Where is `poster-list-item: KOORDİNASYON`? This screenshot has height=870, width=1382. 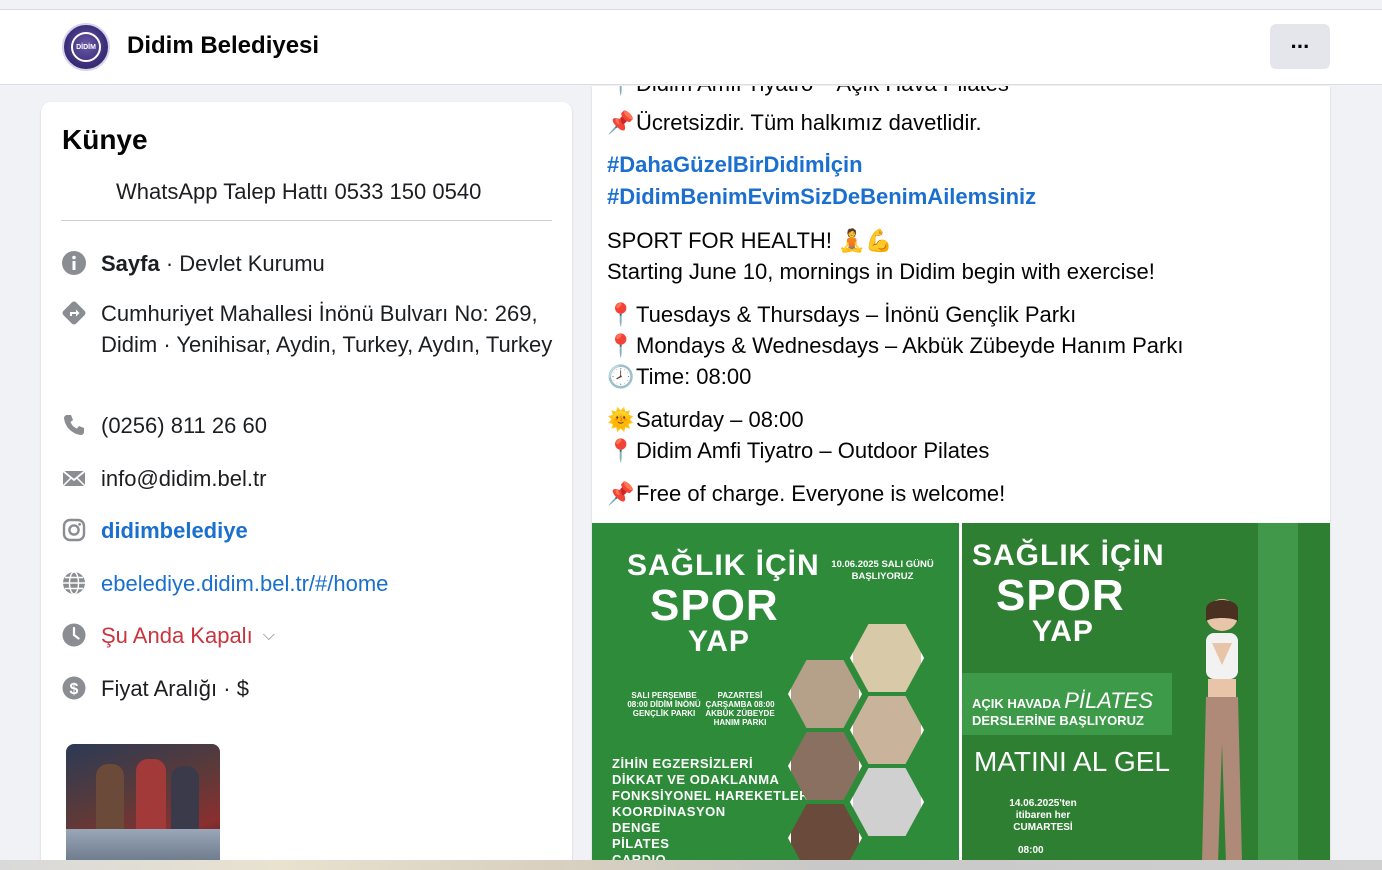
poster-list-item: KOORDİNASYON is located at coordinates (669, 811).